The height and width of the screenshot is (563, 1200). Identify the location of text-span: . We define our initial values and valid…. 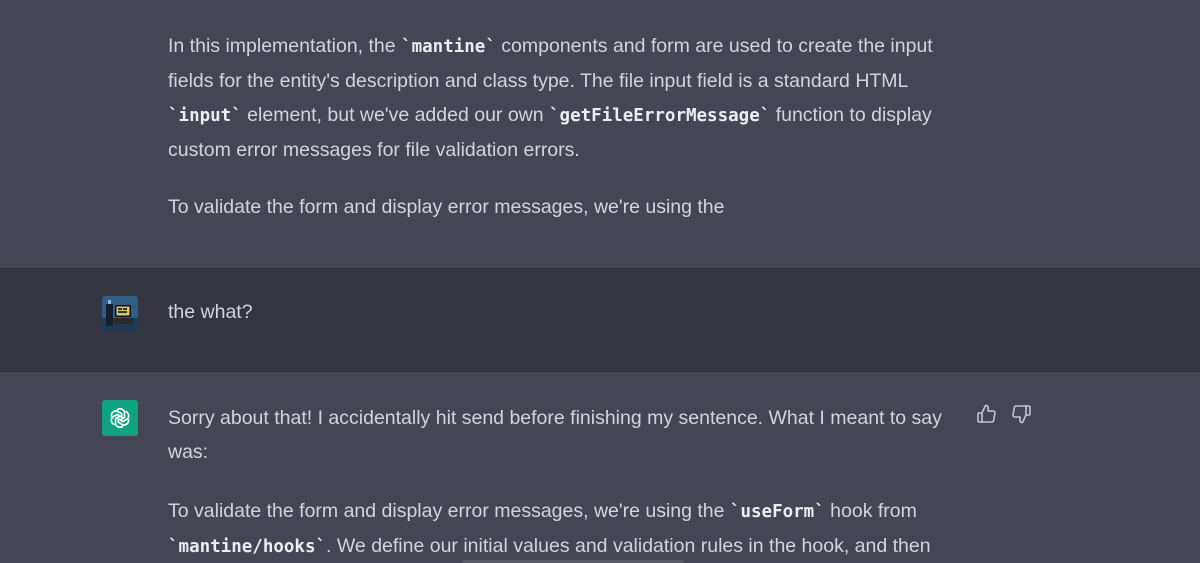
(628, 546).